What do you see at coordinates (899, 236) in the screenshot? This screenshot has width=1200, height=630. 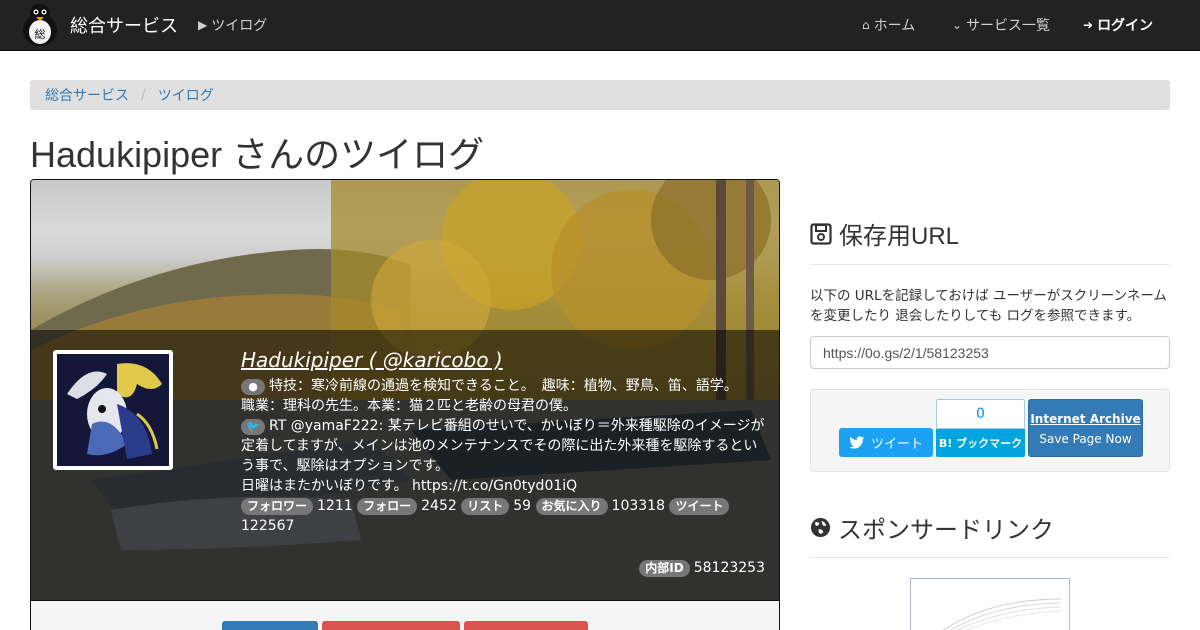 I see `save-url-title: 保存用URL` at bounding box center [899, 236].